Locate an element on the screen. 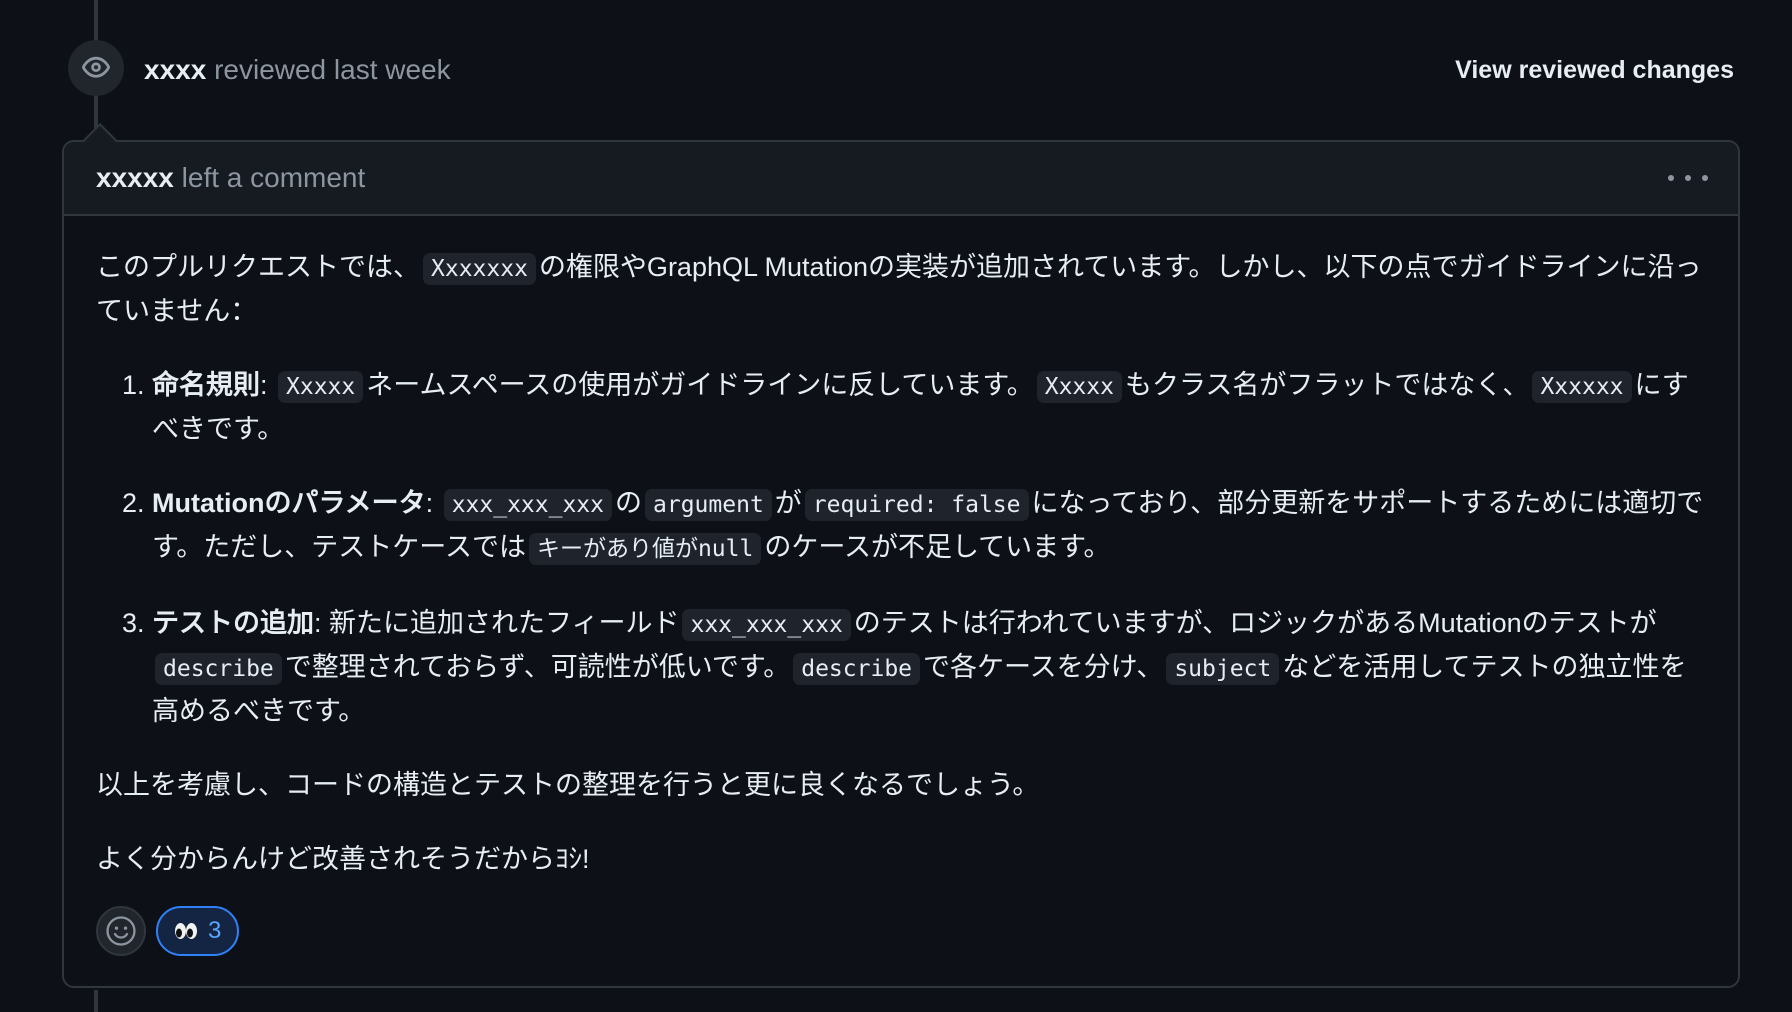 The image size is (1792, 1012). comment-conclusion: 以上を考慮し、コードの構造とテストの整理を行うと更に良くなるでしょう。 is located at coordinates (568, 785).